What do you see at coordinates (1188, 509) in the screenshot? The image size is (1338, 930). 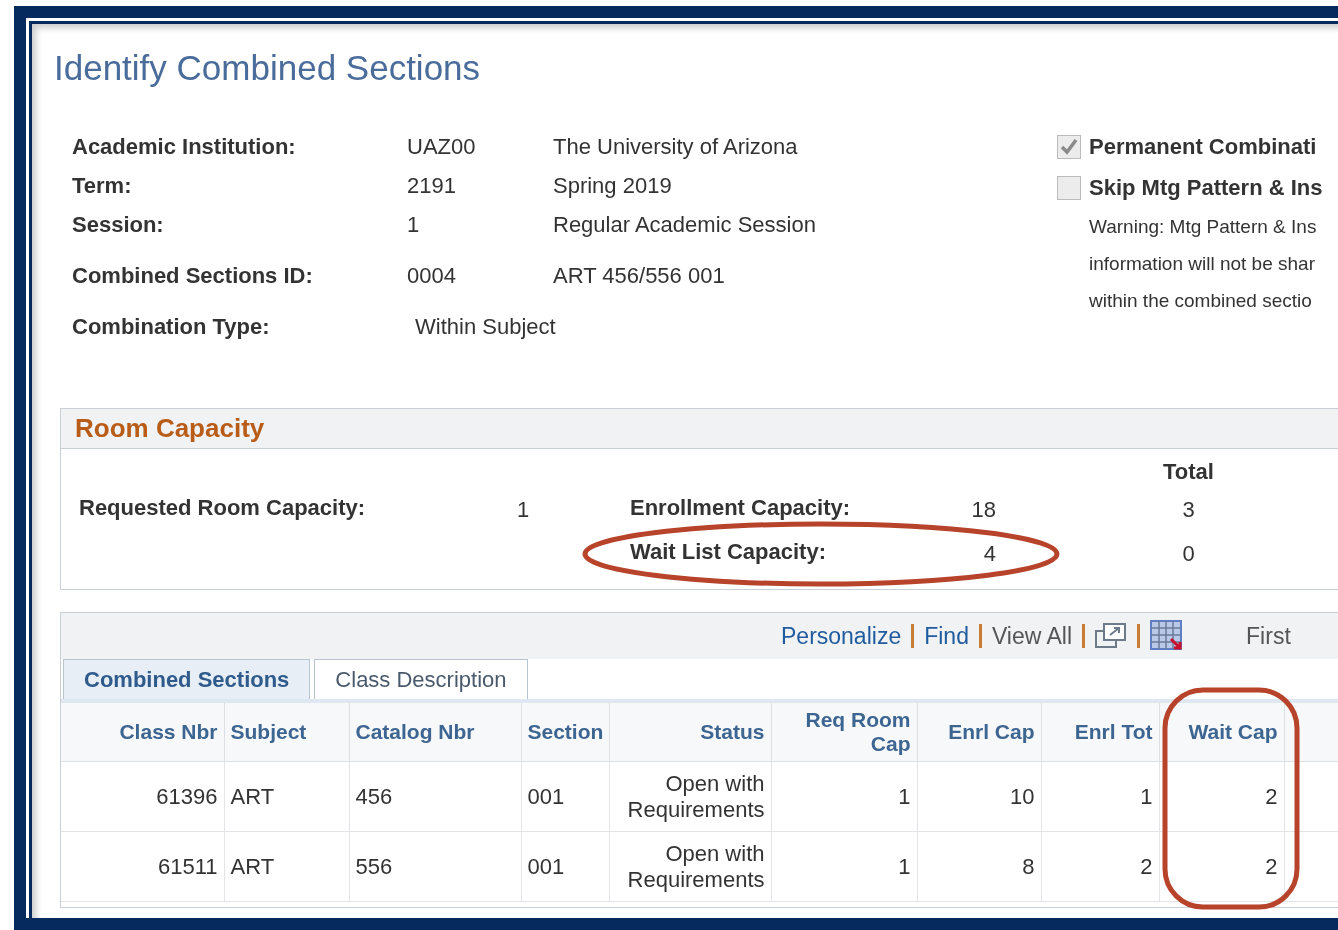 I see `total-value: 3` at bounding box center [1188, 509].